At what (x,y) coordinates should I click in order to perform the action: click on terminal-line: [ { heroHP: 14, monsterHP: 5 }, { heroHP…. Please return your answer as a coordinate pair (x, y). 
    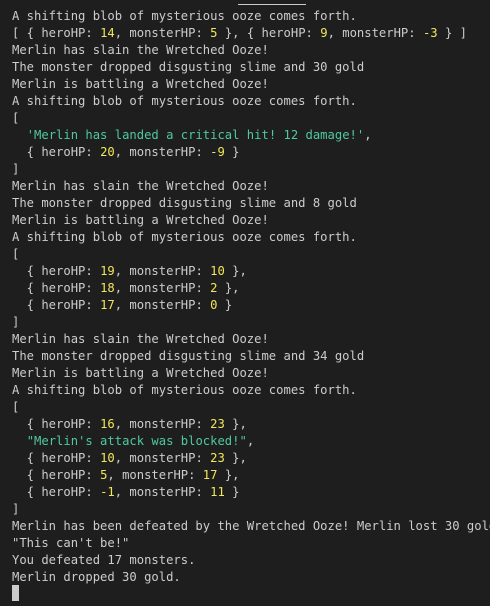
    Looking at the image, I should click on (251, 33).